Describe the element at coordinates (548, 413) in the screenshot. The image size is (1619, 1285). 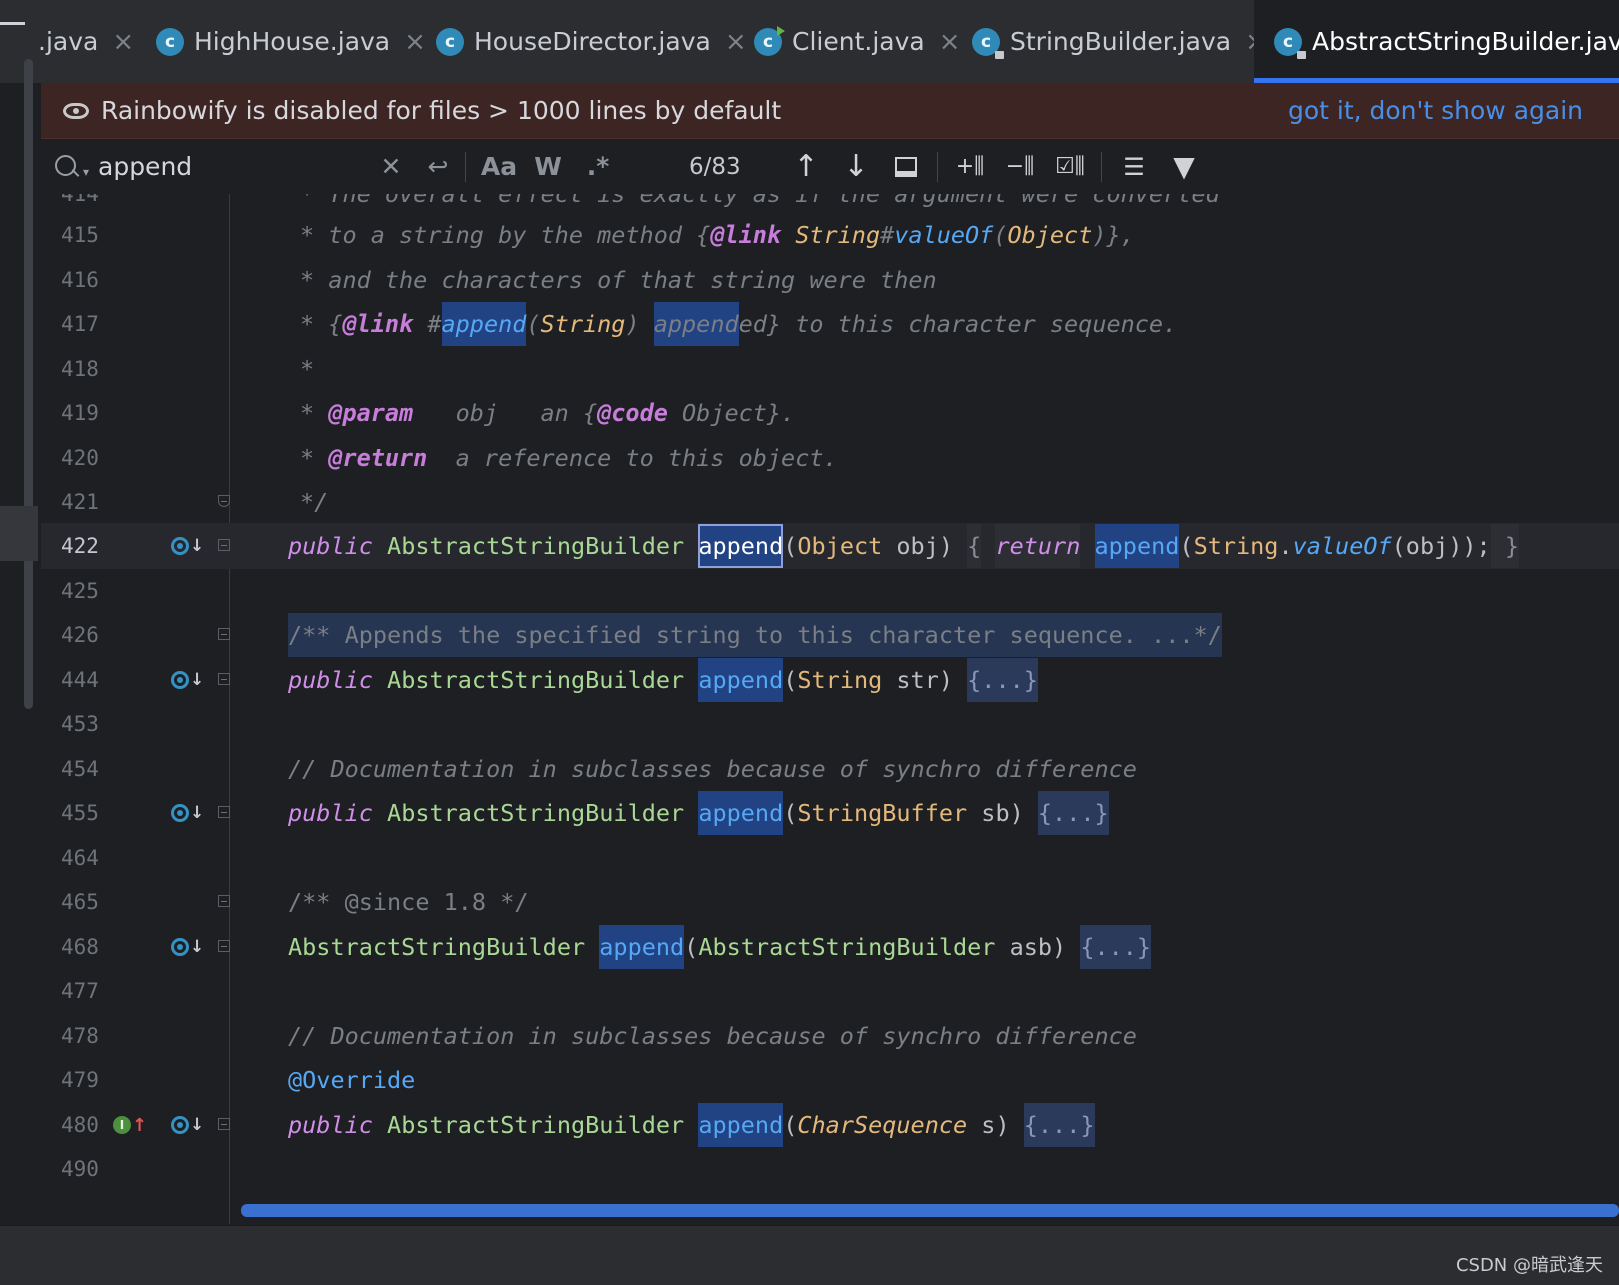
I see `code-text: * @param obj an {@code Object}.` at that location.